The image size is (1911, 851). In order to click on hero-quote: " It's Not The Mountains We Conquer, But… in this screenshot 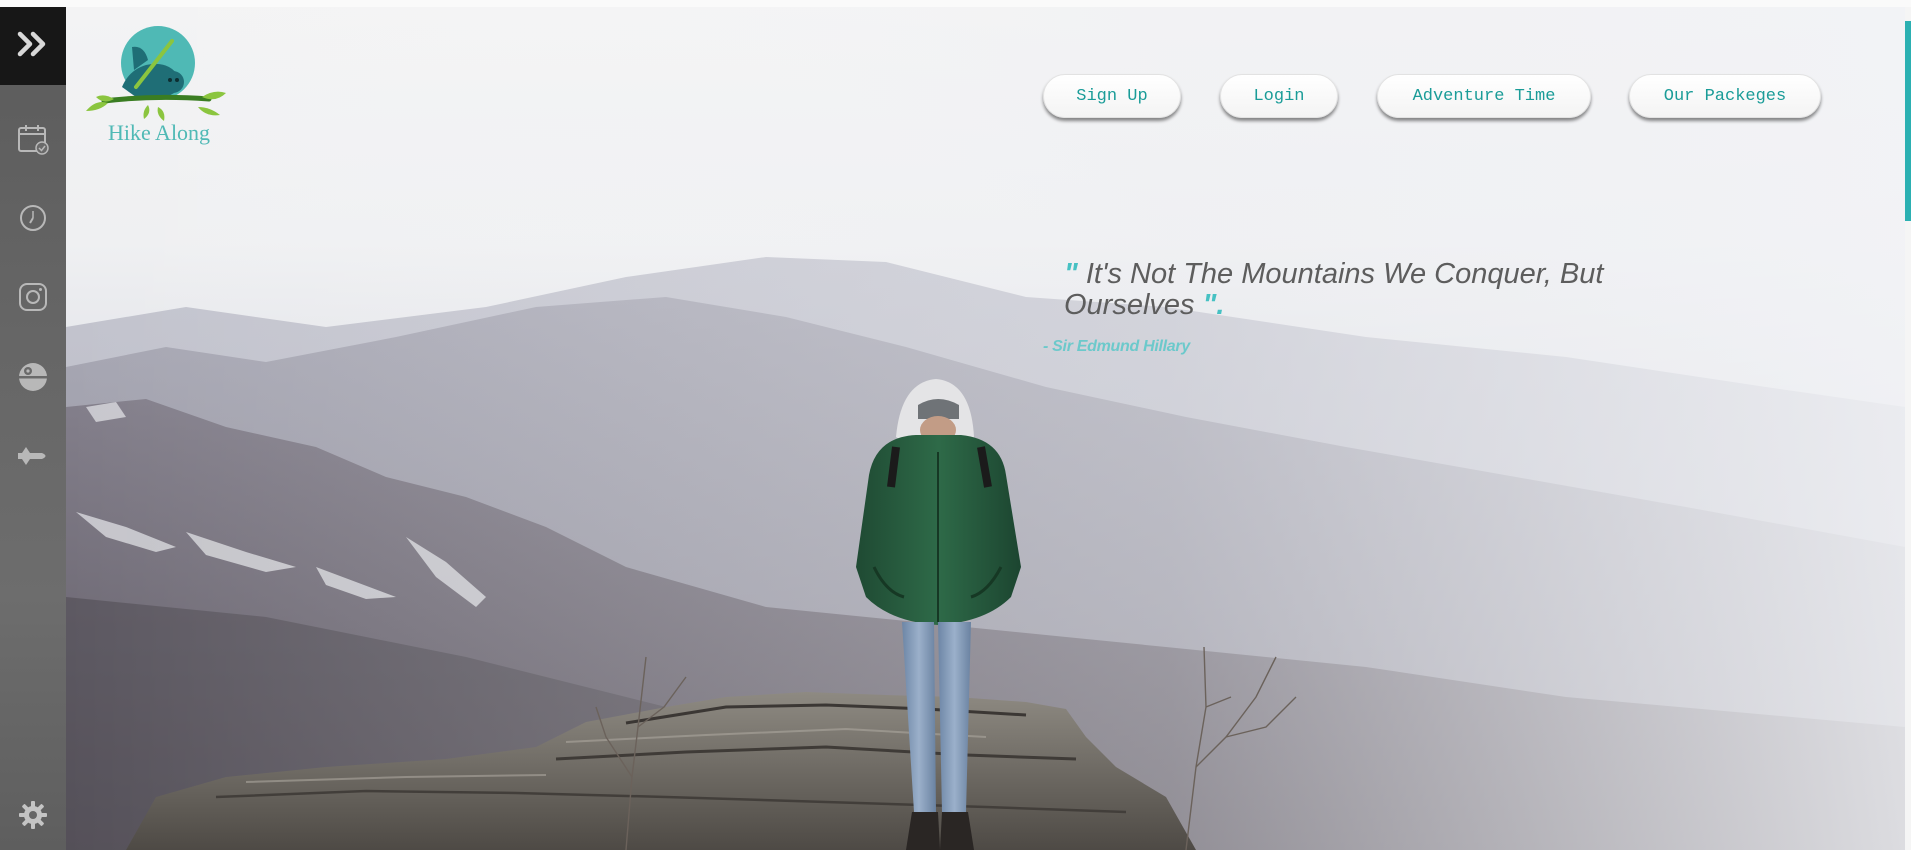, I will do `click(1374, 290)`.